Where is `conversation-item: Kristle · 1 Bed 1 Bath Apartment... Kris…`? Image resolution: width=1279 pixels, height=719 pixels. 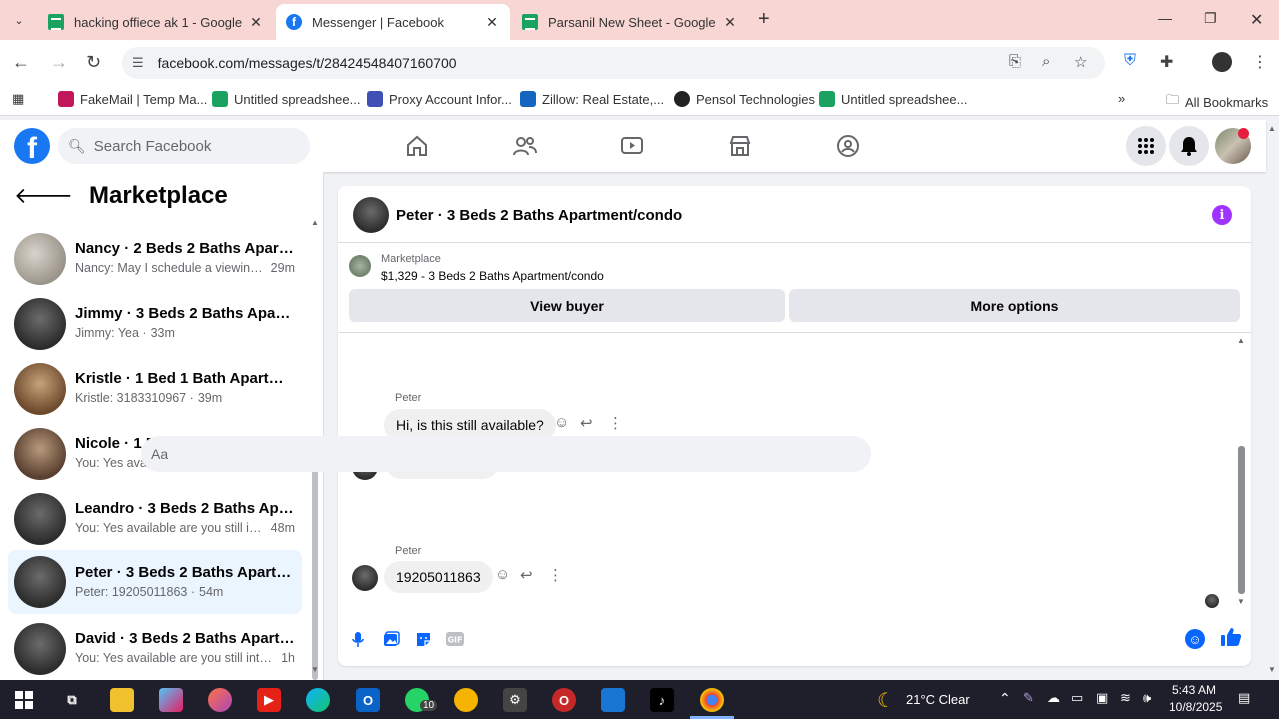 conversation-item: Kristle · 1 Bed 1 Bath Apartment... Kris… is located at coordinates (155, 389).